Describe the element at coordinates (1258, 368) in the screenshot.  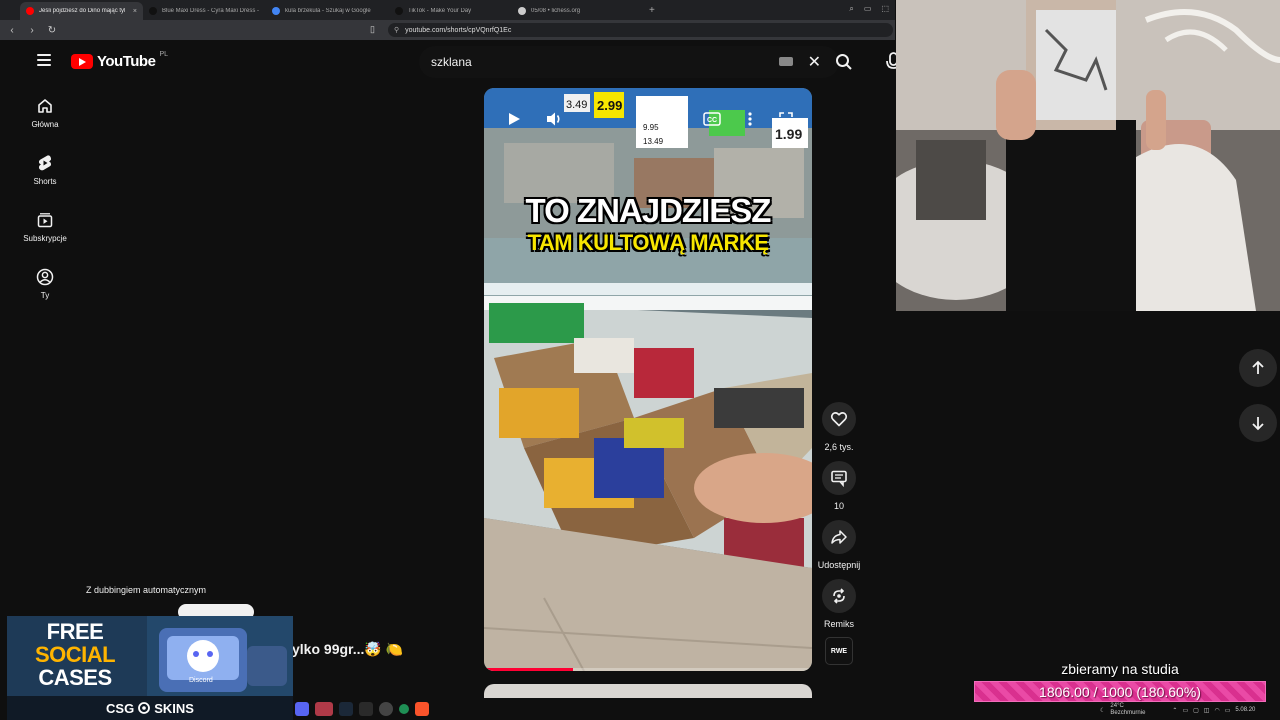
I see `previous-short-button` at that location.